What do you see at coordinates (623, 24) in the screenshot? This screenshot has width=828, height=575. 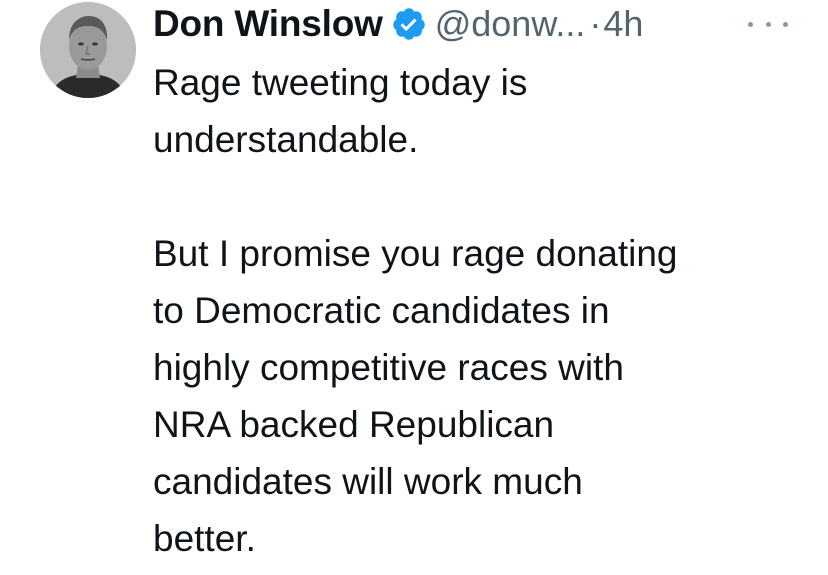 I see `tweet-timestamp: 4h` at bounding box center [623, 24].